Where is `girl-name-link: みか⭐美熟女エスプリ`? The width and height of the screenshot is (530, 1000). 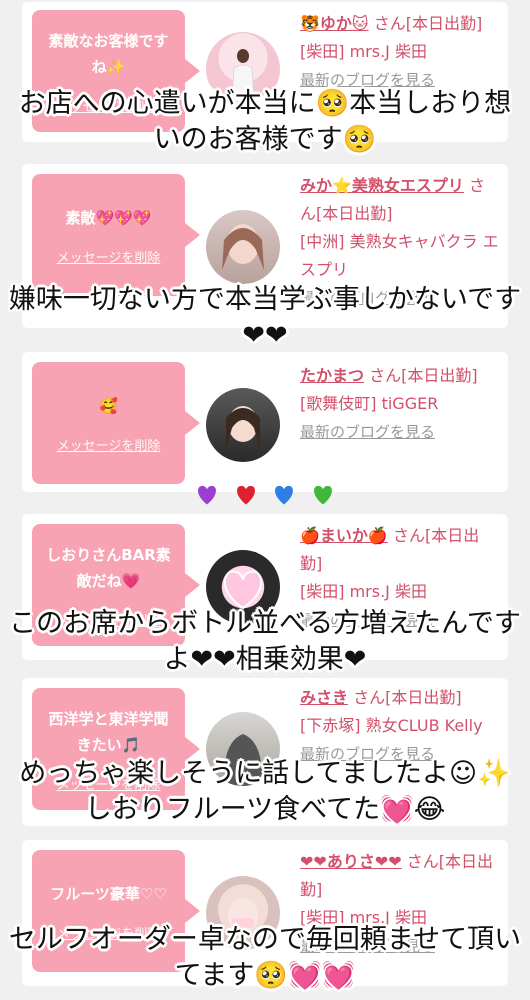 girl-name-link: みか⭐美熟女エスプリ is located at coordinates (382, 185).